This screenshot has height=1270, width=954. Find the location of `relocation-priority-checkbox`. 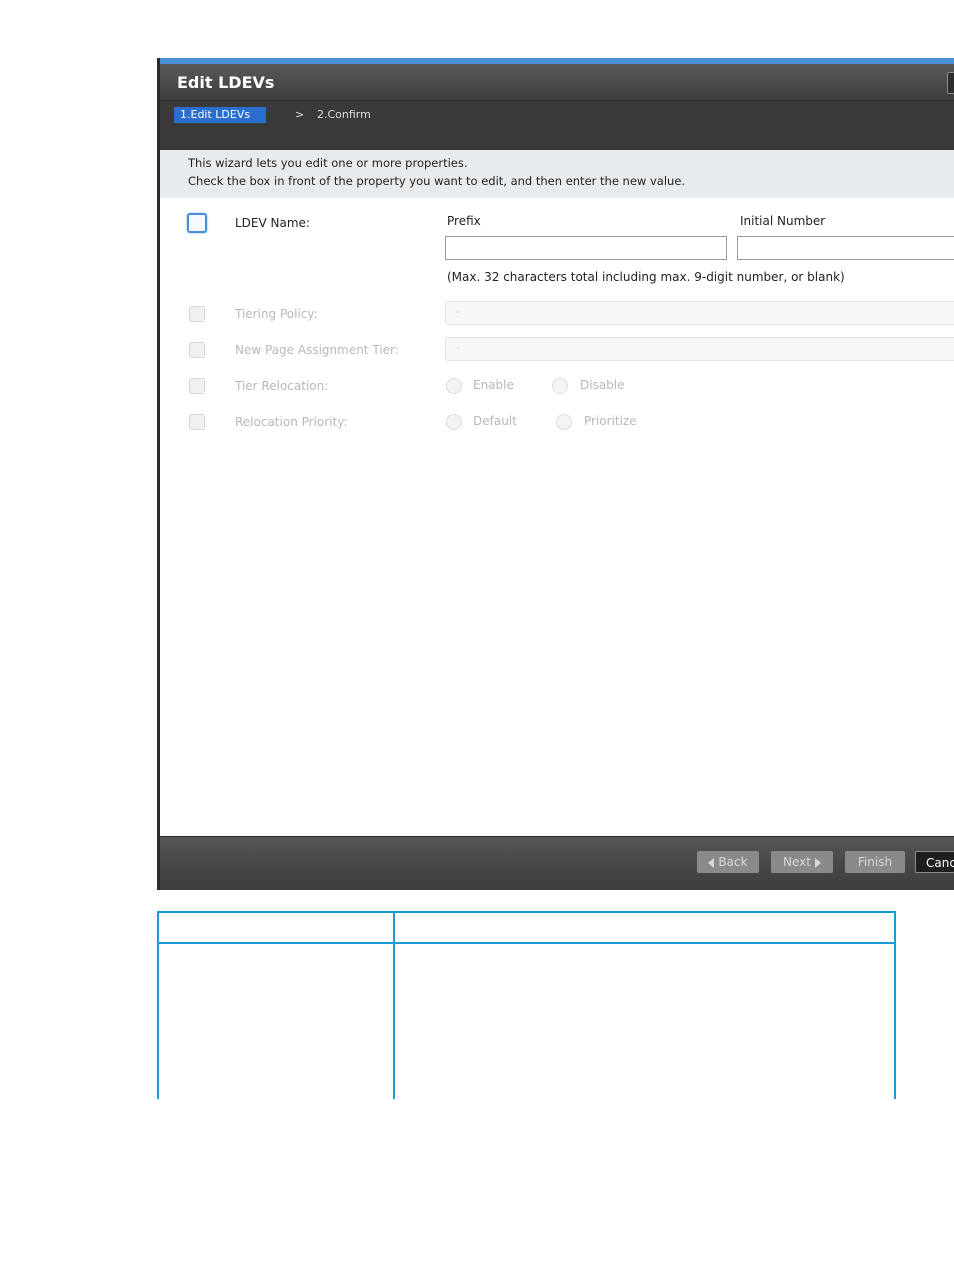

relocation-priority-checkbox is located at coordinates (197, 422).